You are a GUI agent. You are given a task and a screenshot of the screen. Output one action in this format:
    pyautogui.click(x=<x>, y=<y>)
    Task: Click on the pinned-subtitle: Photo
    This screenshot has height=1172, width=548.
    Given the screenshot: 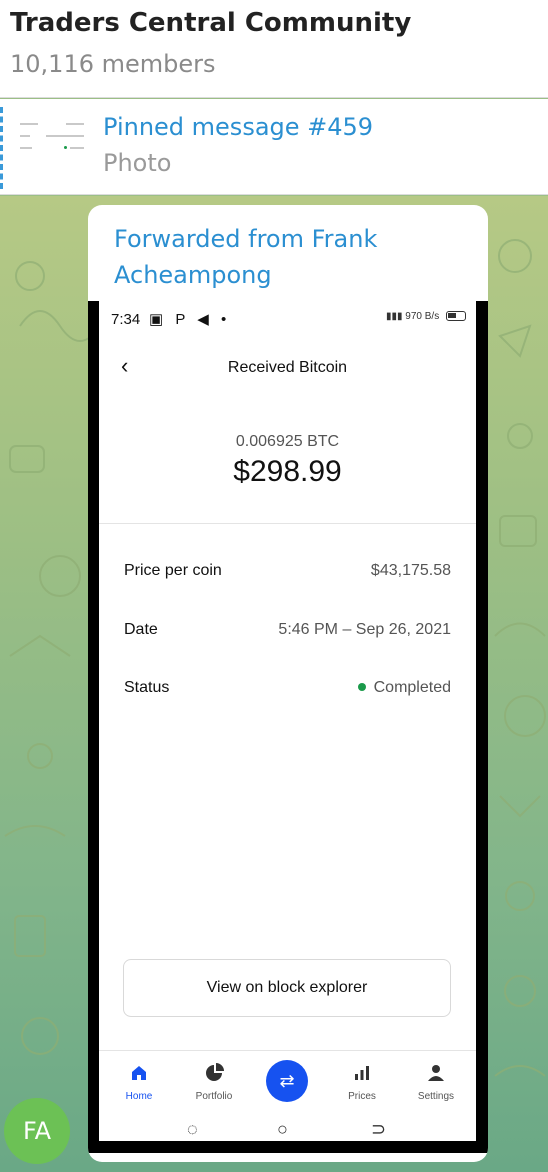 What is the action you would take?
    pyautogui.click(x=137, y=163)
    